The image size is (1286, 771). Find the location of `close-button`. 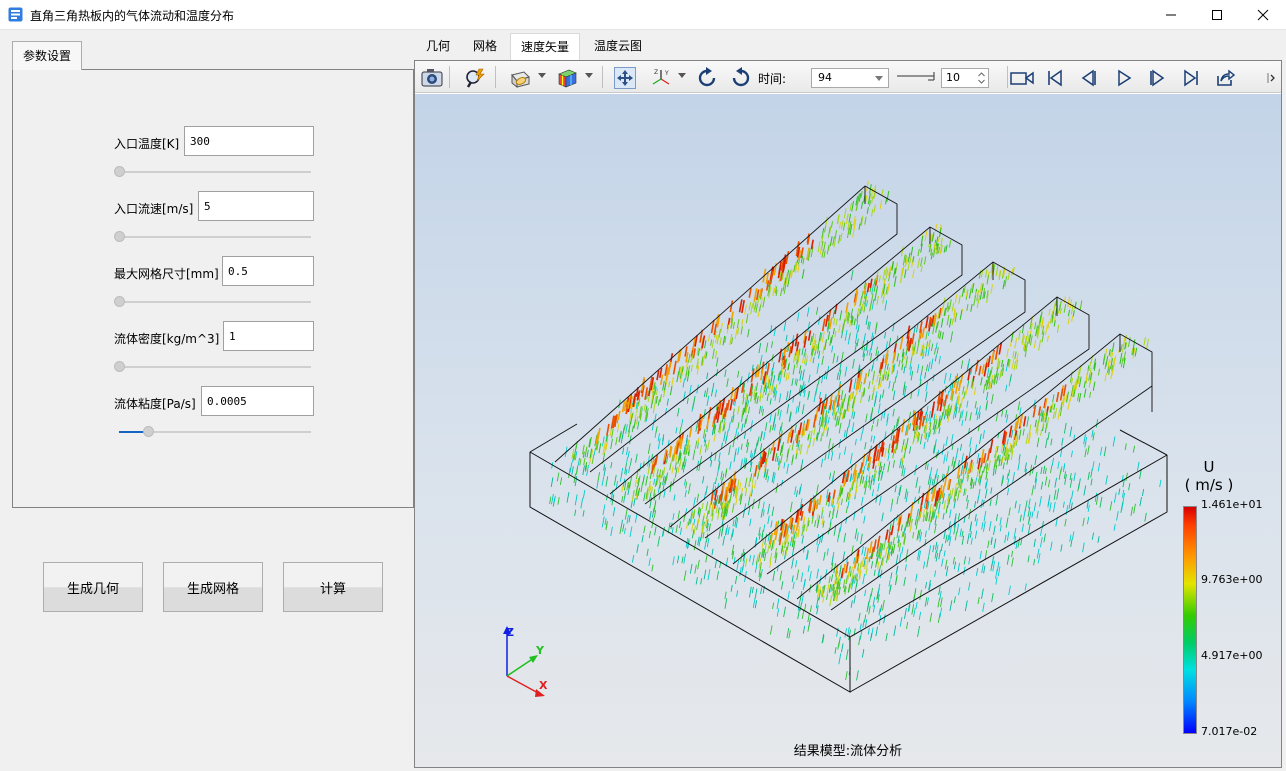

close-button is located at coordinates (1263, 15).